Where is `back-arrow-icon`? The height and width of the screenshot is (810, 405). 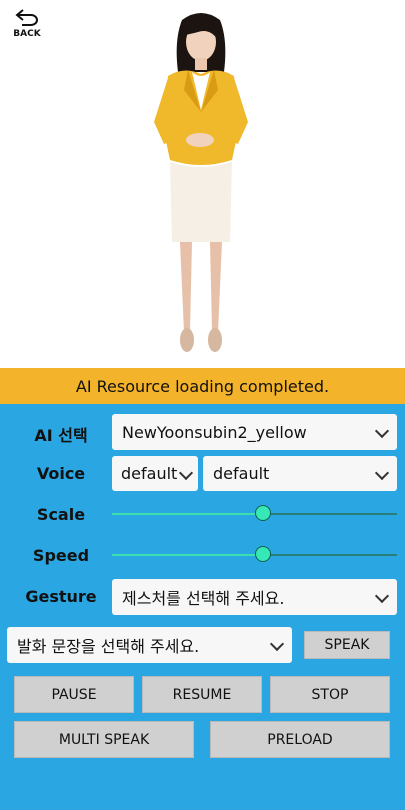
back-arrow-icon is located at coordinates (26, 17).